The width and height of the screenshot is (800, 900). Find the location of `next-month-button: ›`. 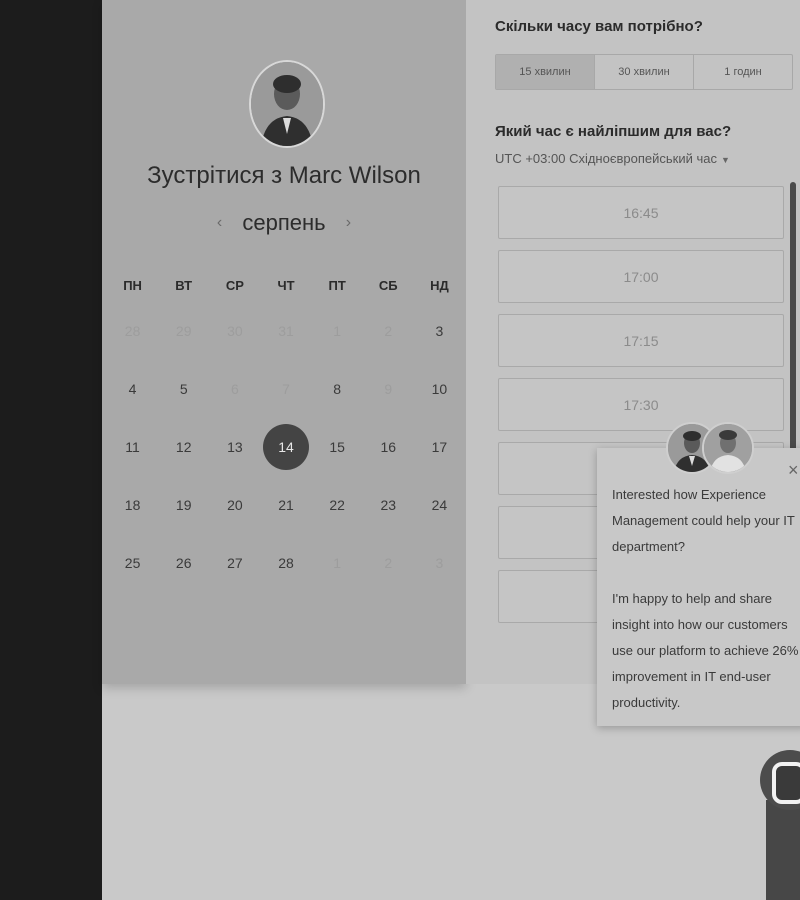

next-month-button: › is located at coordinates (348, 222).